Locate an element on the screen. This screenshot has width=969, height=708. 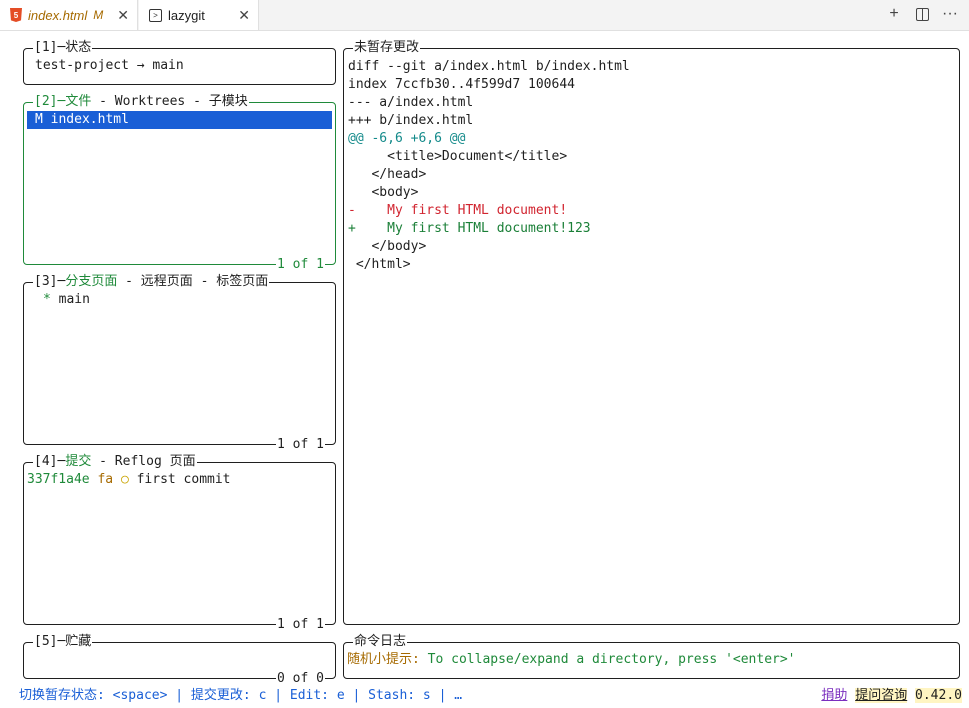
modified-indicator: M is located at coordinates (98, 15).